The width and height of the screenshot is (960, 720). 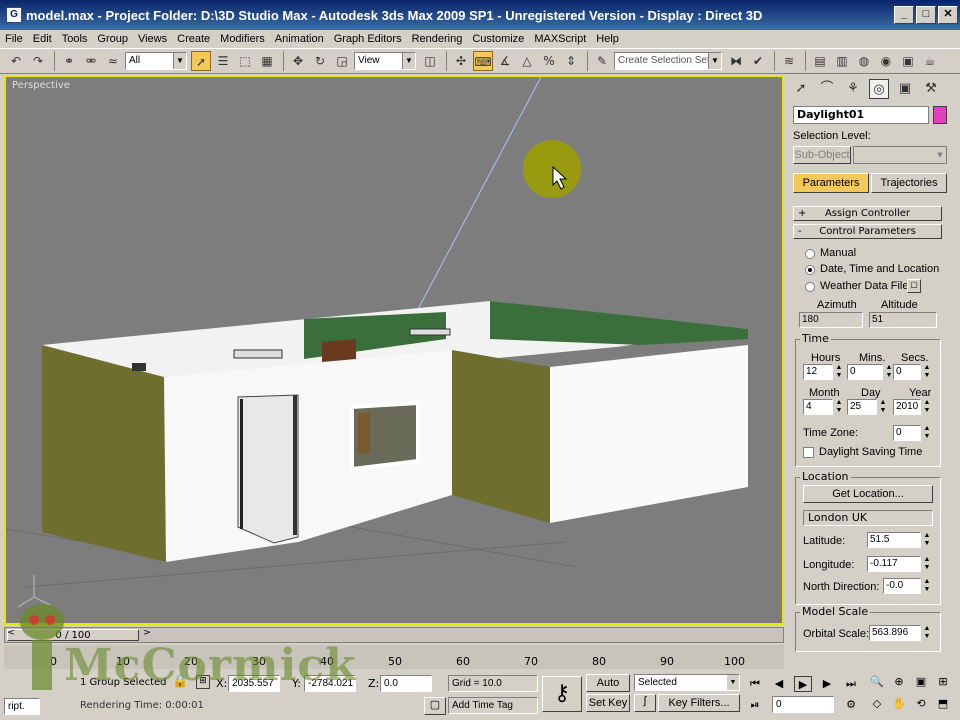 What do you see at coordinates (931, 89) in the screenshot?
I see `utilities-tab-icon: ⚒` at bounding box center [931, 89].